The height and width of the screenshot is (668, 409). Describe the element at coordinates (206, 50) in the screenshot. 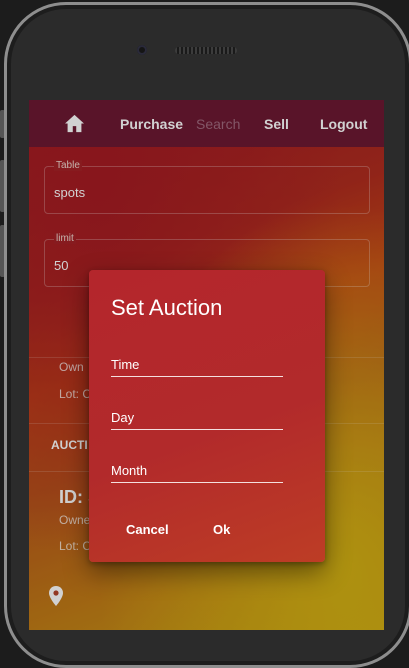

I see `earpiece-speaker` at that location.